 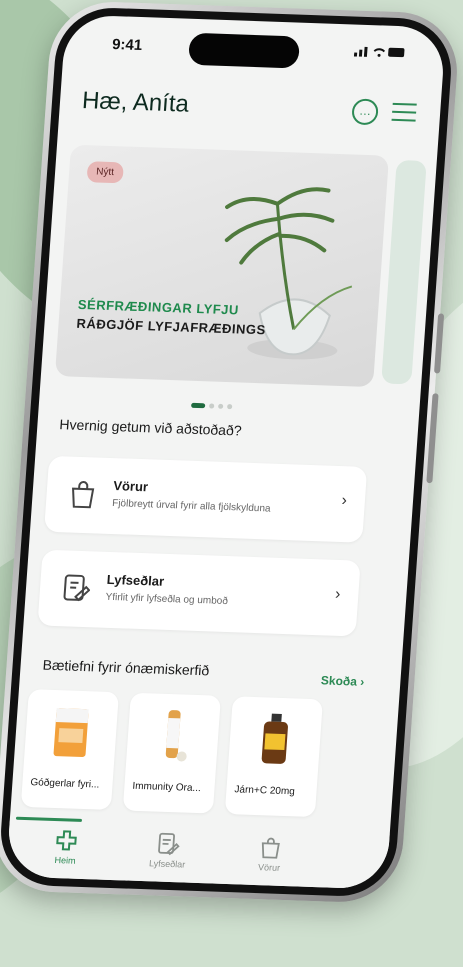 I want to click on see-all-label: Skoða, so click(x=339, y=681).